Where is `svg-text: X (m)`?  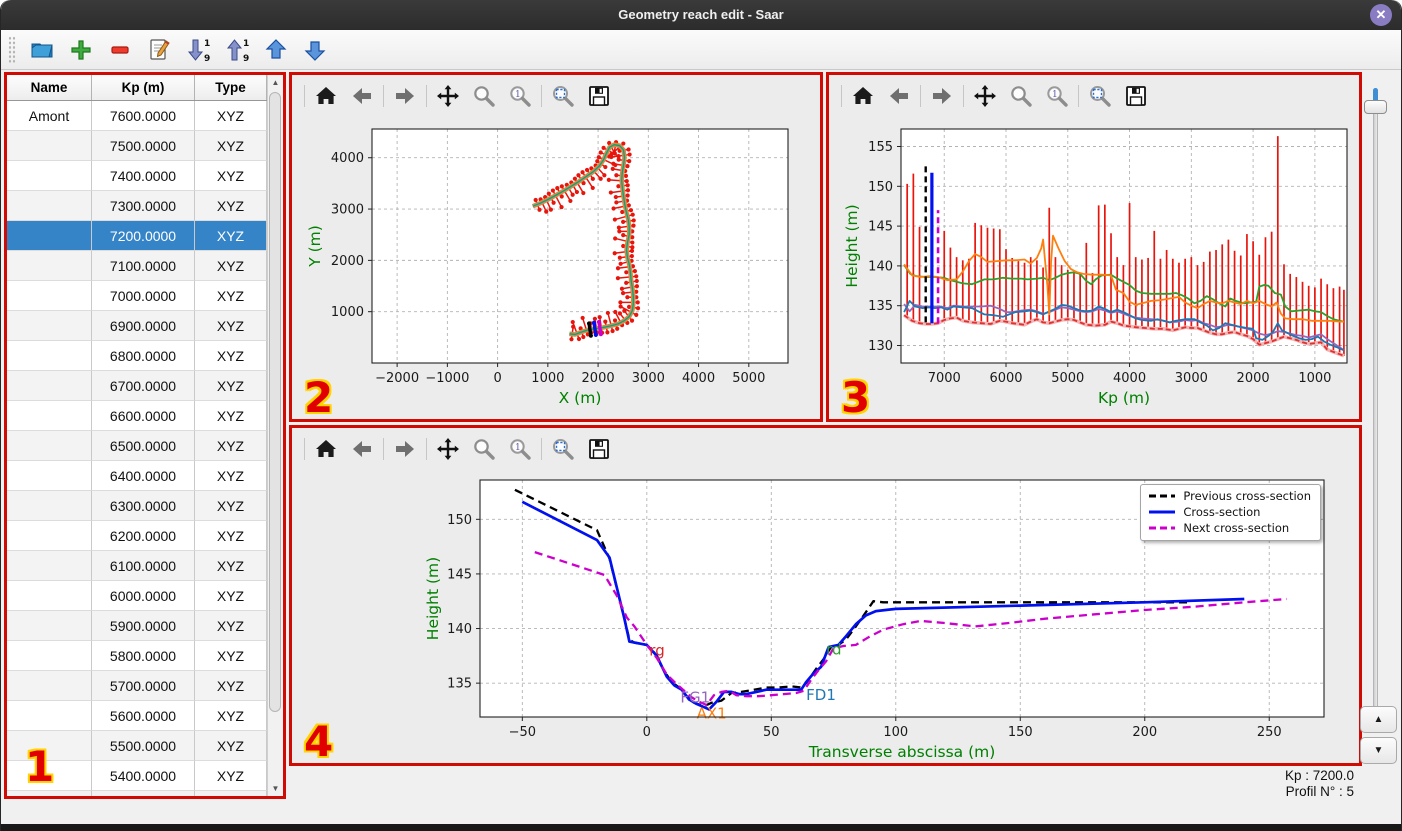 svg-text: X (m) is located at coordinates (580, 398).